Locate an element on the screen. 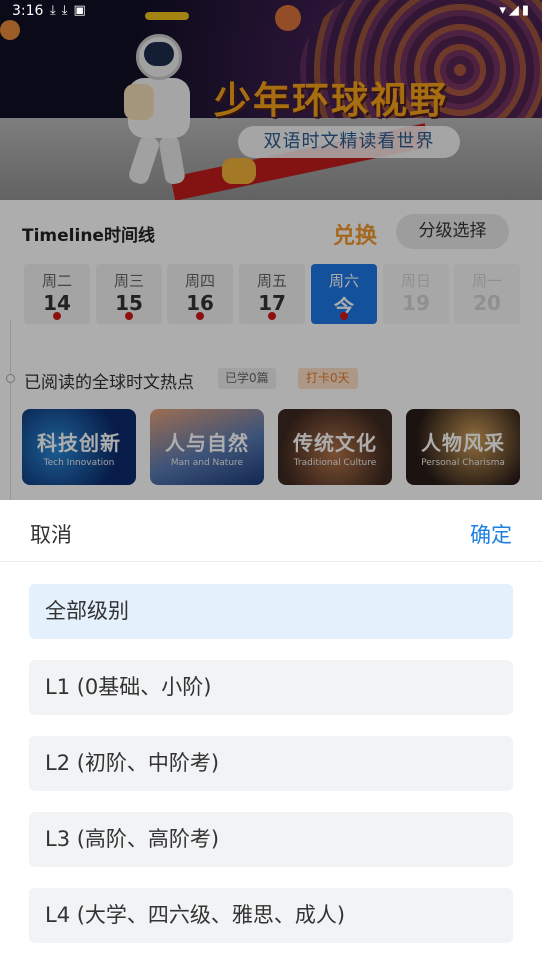 The height and width of the screenshot is (965, 542). confirm-button: 确定 is located at coordinates (491, 534).